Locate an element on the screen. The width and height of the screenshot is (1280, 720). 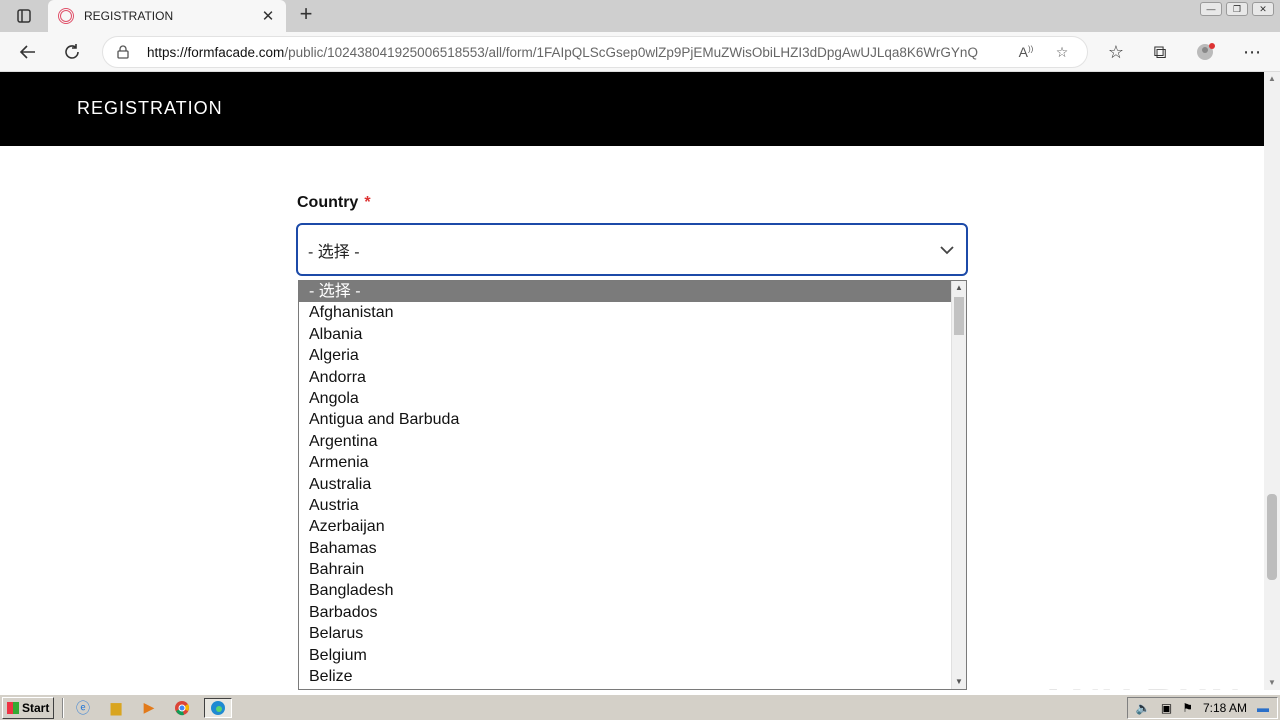
dropdown-scroll-thumb is located at coordinates (959, 316).